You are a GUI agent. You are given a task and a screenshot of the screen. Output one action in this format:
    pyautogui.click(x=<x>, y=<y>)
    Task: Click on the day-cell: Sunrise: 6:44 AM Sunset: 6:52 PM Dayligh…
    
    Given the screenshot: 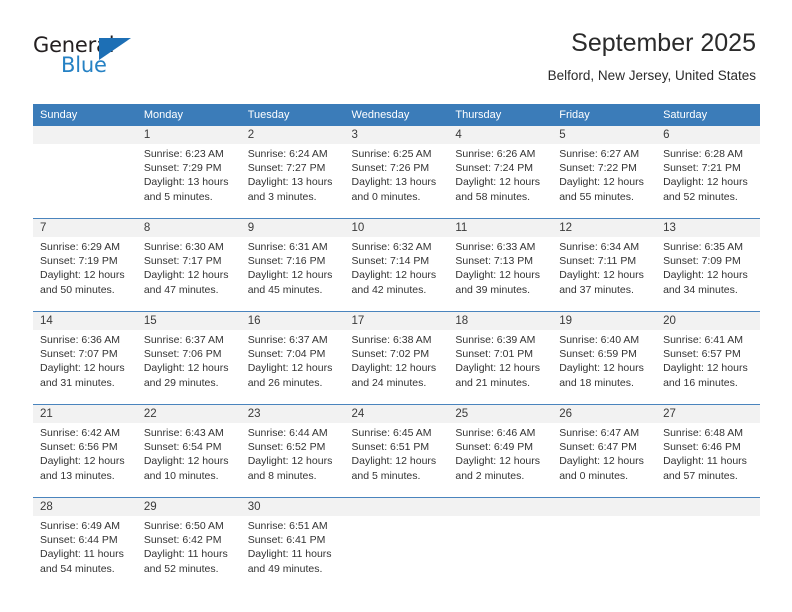 What is the action you would take?
    pyautogui.click(x=292, y=459)
    